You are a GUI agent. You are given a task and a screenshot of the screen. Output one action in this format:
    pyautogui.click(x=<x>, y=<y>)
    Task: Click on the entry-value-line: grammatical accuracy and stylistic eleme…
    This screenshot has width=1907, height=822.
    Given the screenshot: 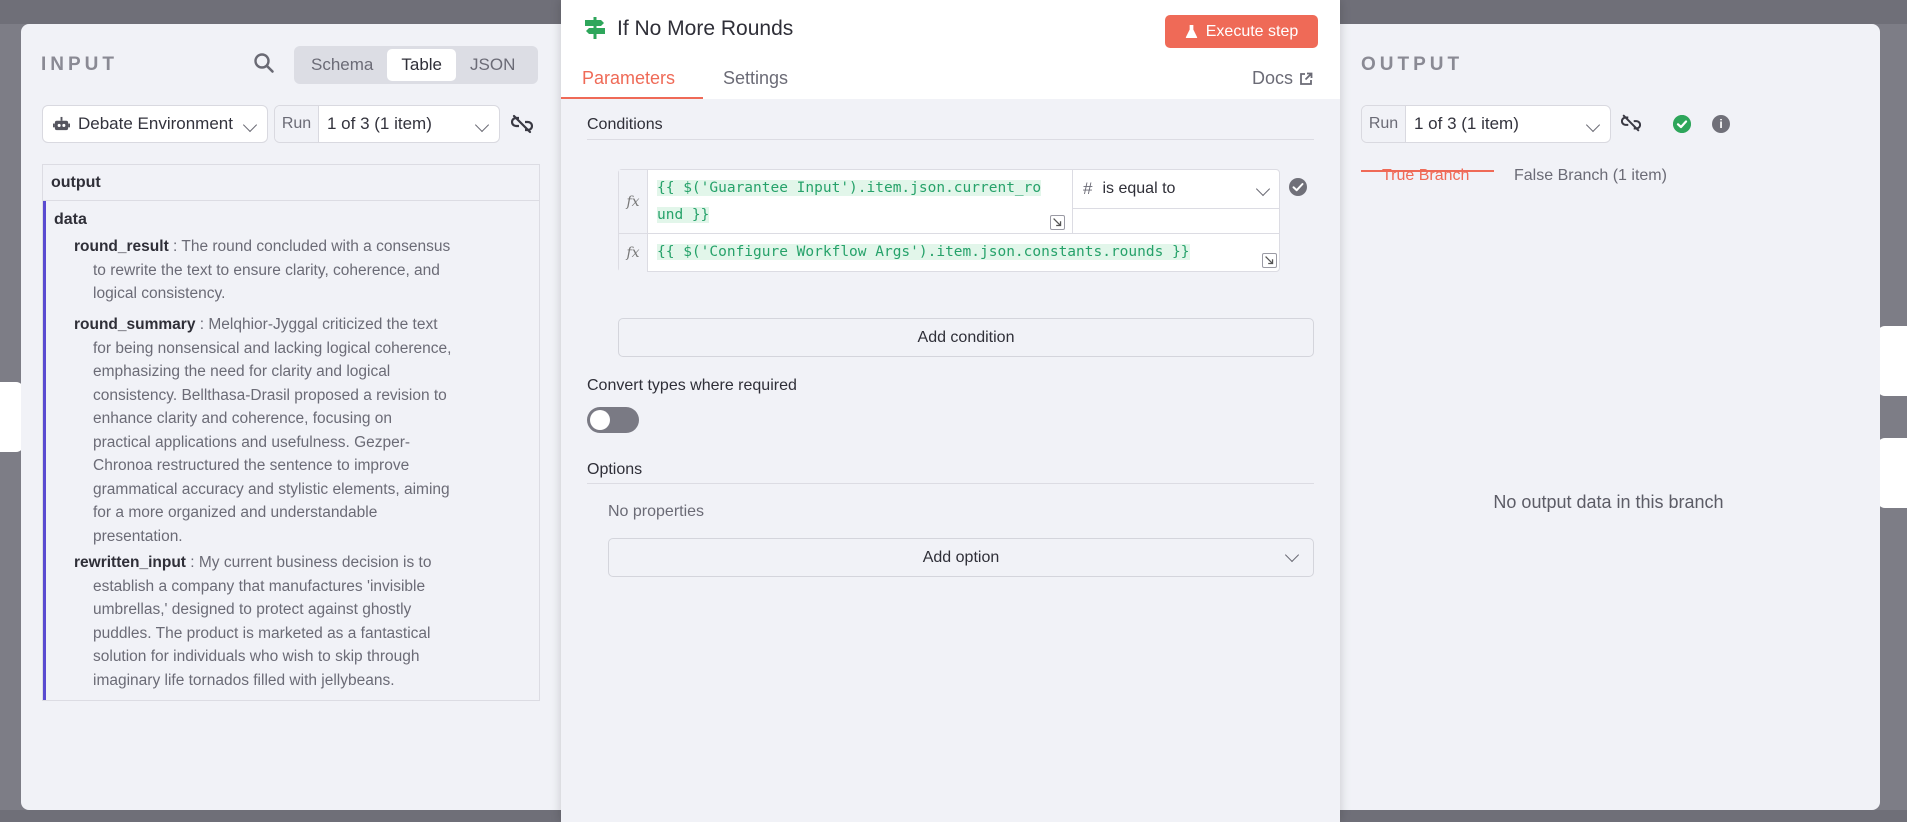 What is the action you would take?
    pyautogui.click(x=271, y=489)
    